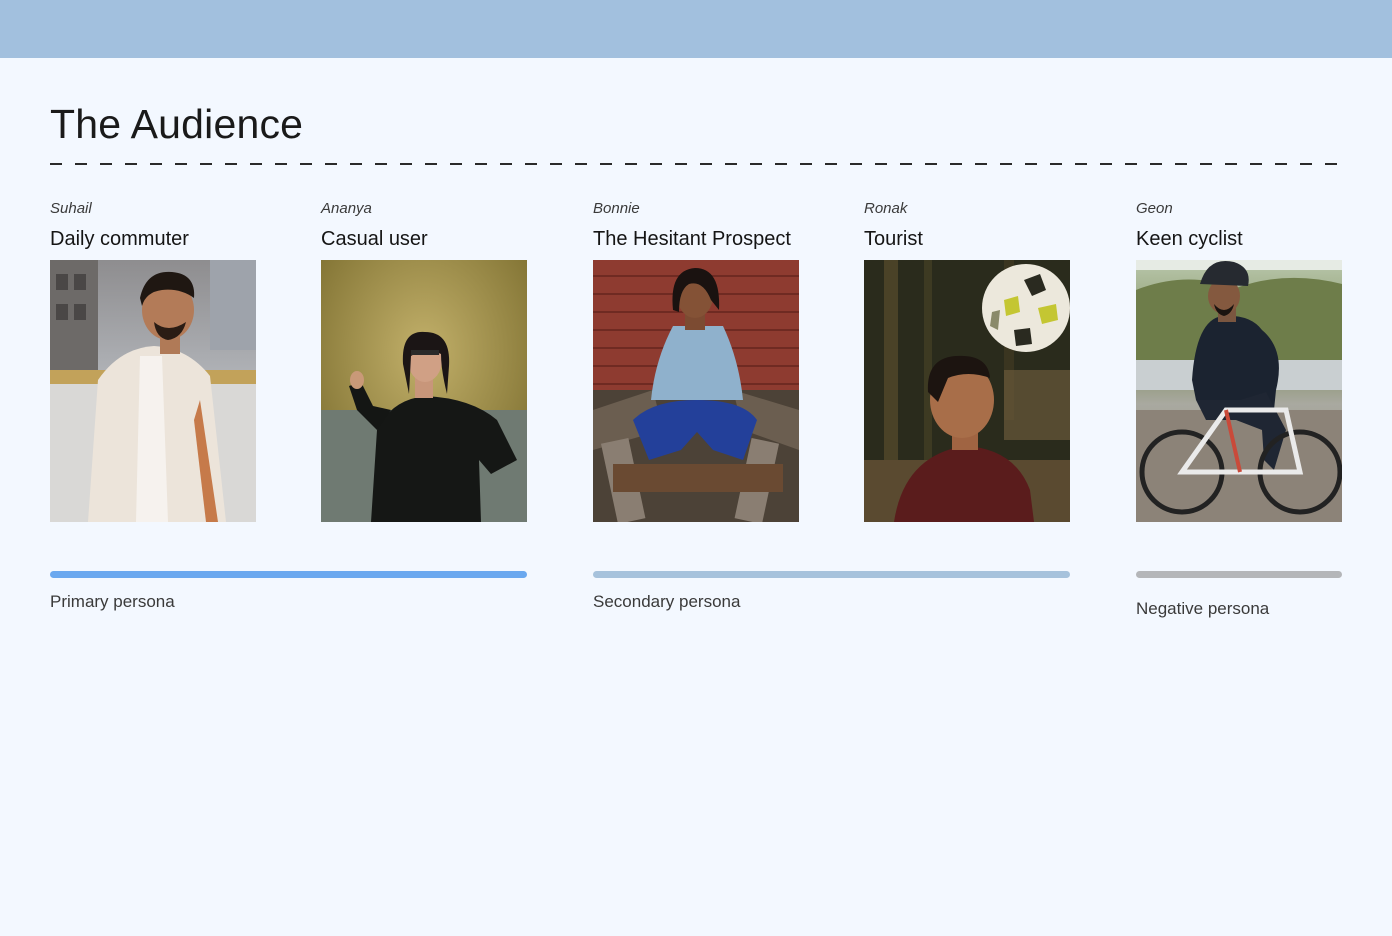 Image resolution: width=1392 pixels, height=936 pixels. I want to click on persona-photo-geon, so click(1239, 391).